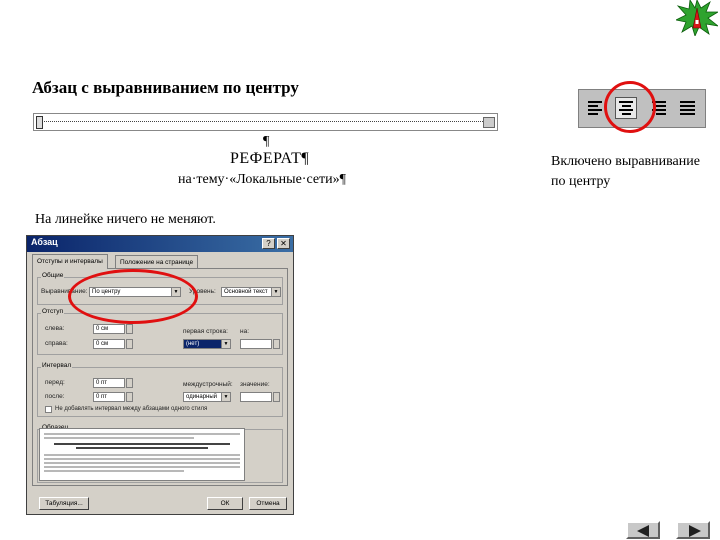 The image size is (720, 540). Describe the element at coordinates (55, 396) in the screenshot. I see `spacing-after-label: после:` at that location.